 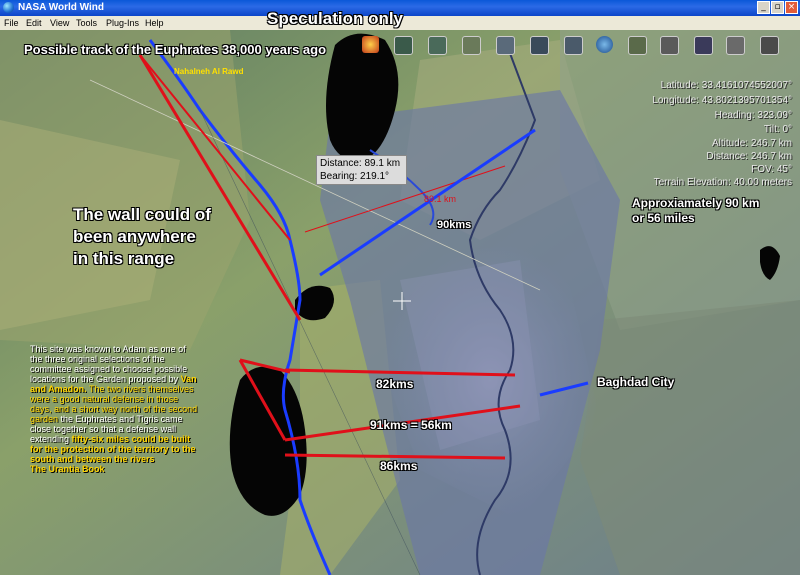 What do you see at coordinates (395, 384) in the screenshot?
I see `label-82kms: 82kms` at bounding box center [395, 384].